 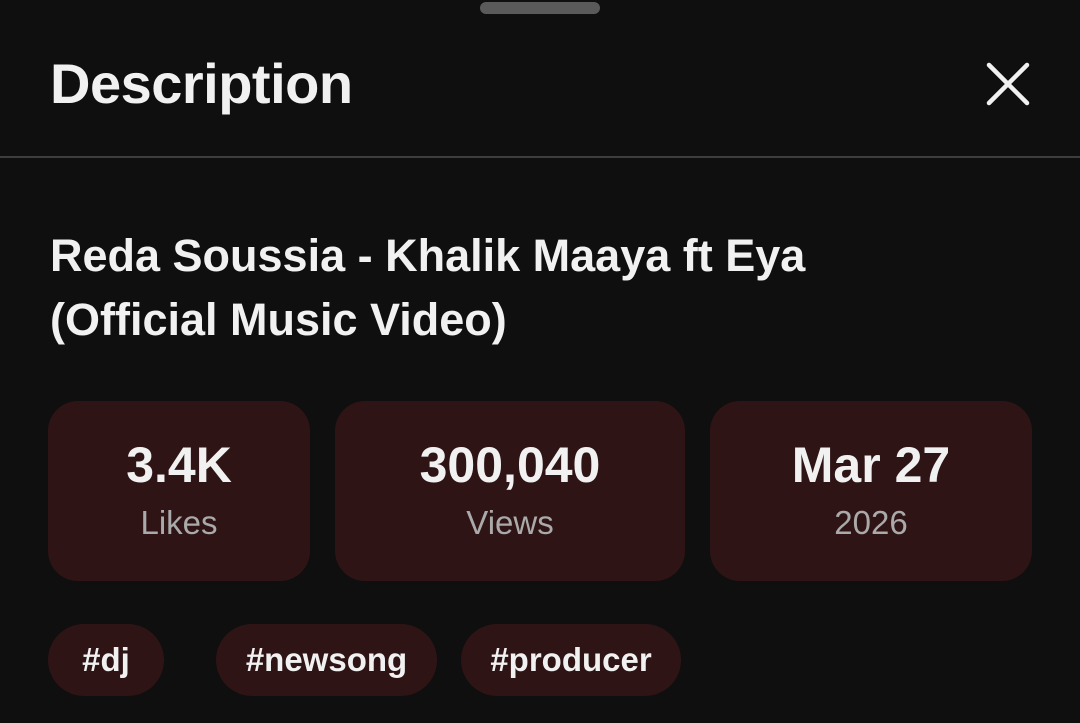 I want to click on video-title-line-1: Reda Soussia - Khalik Maaya ft Eya, so click(x=428, y=255).